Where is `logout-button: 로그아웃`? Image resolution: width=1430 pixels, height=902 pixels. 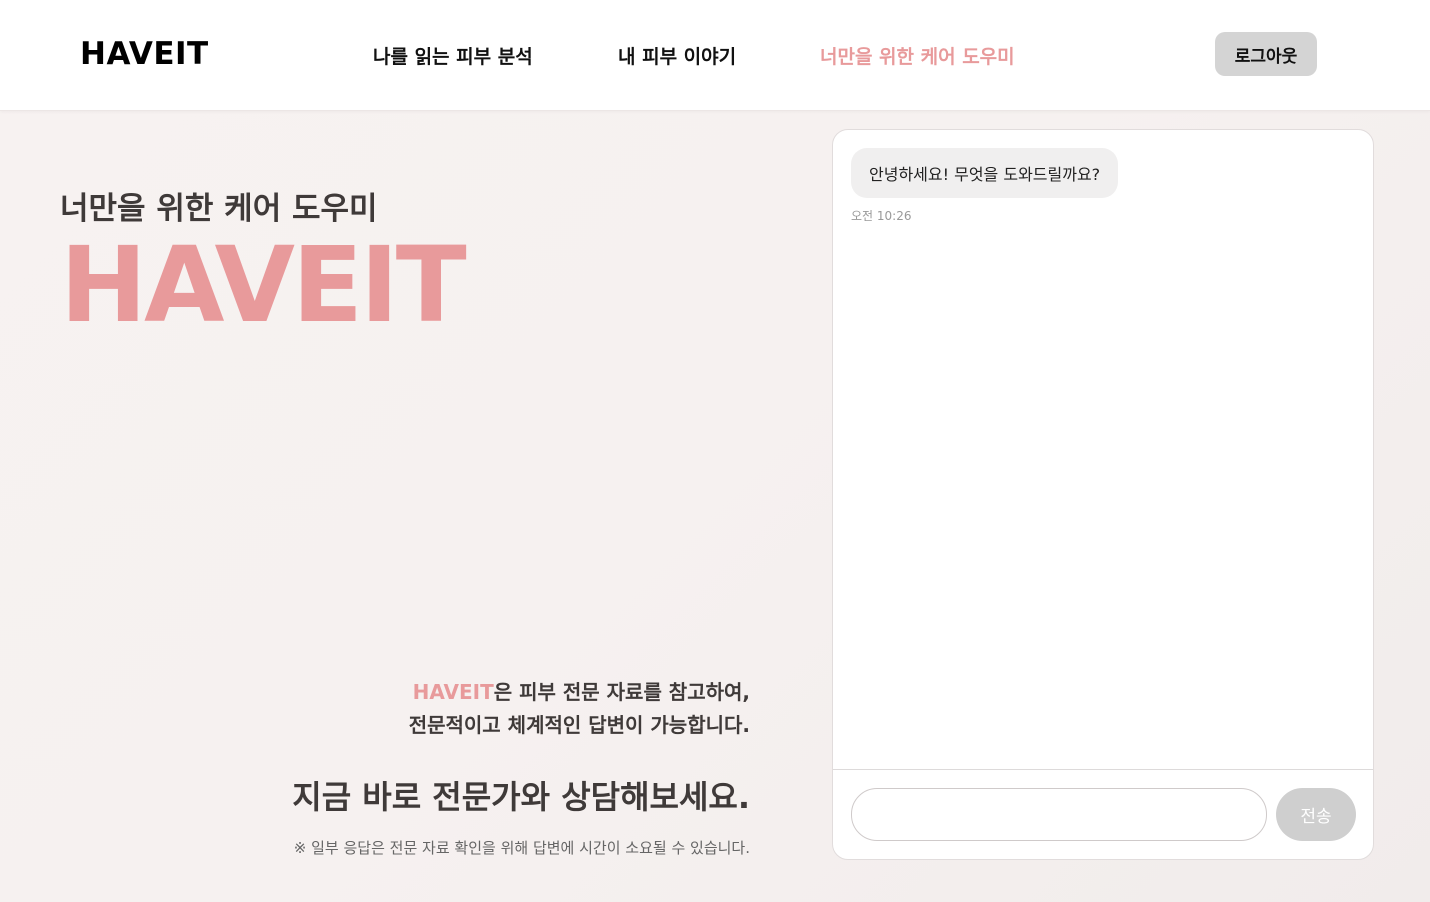 logout-button: 로그아웃 is located at coordinates (1266, 54).